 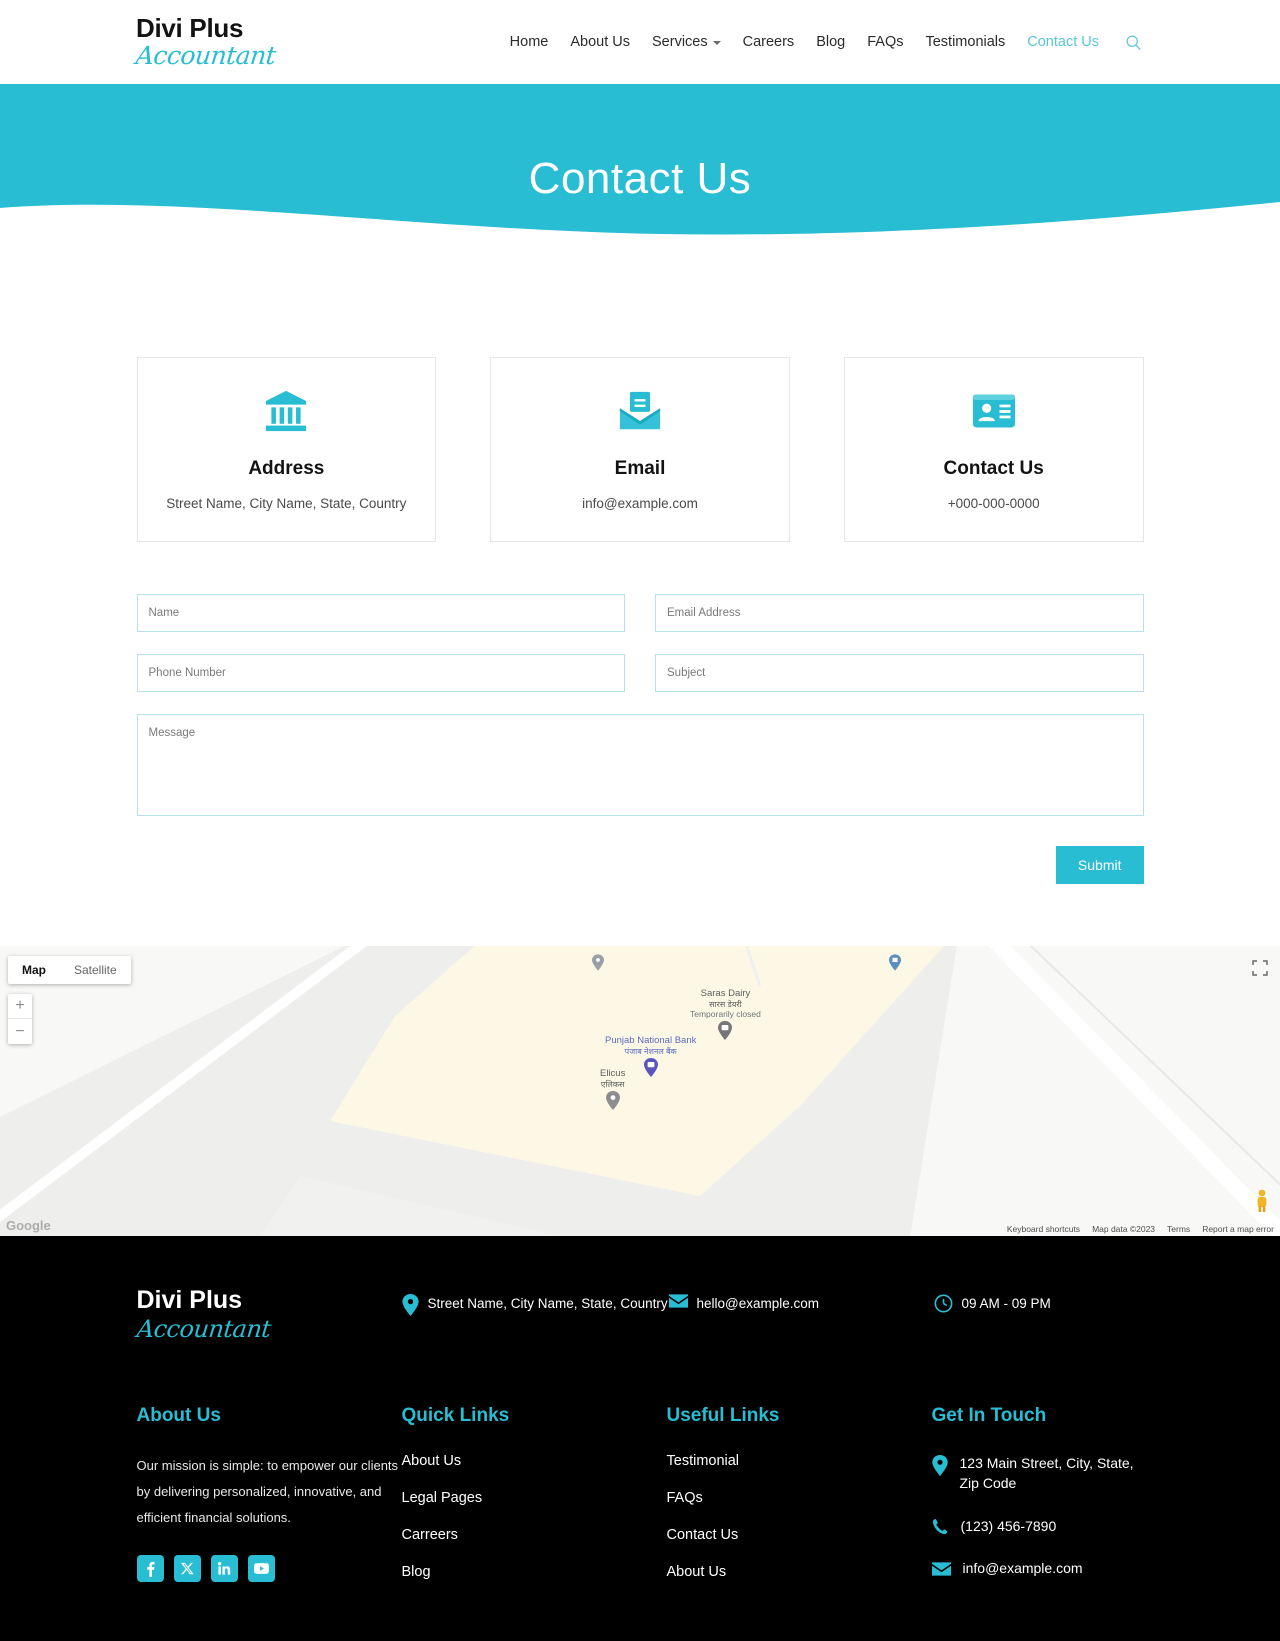 What do you see at coordinates (799, 1535) in the screenshot?
I see `footer-link-contact-us: Contact Us` at bounding box center [799, 1535].